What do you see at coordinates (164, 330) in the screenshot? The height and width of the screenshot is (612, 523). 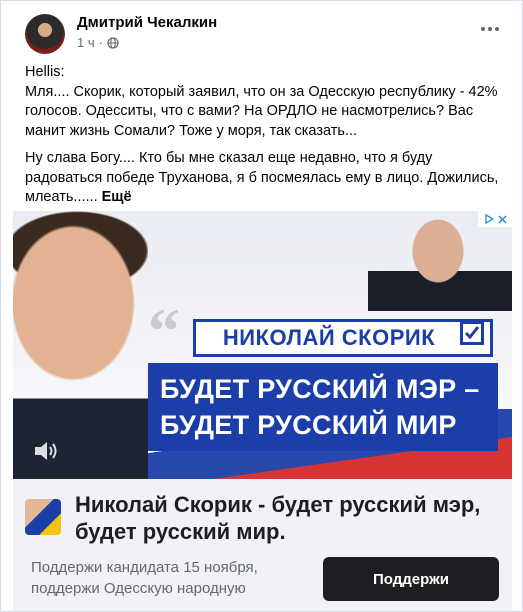 I see `quote-icon: “` at bounding box center [164, 330].